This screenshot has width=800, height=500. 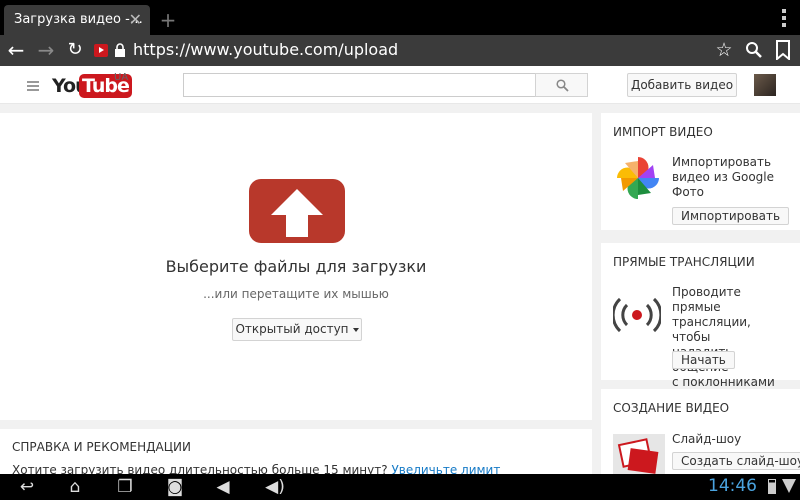 I want to click on slideshow-label: Слайд-шоу, so click(x=707, y=439).